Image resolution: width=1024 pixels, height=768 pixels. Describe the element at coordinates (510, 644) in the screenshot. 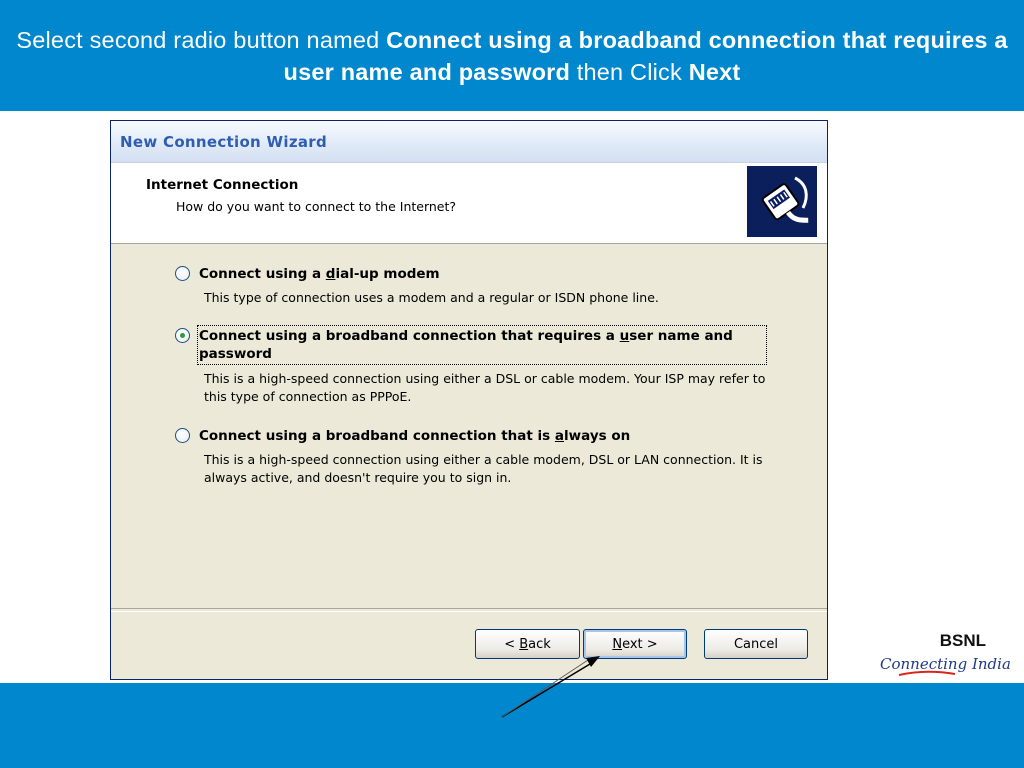

I see `back-button-arrow: <` at that location.